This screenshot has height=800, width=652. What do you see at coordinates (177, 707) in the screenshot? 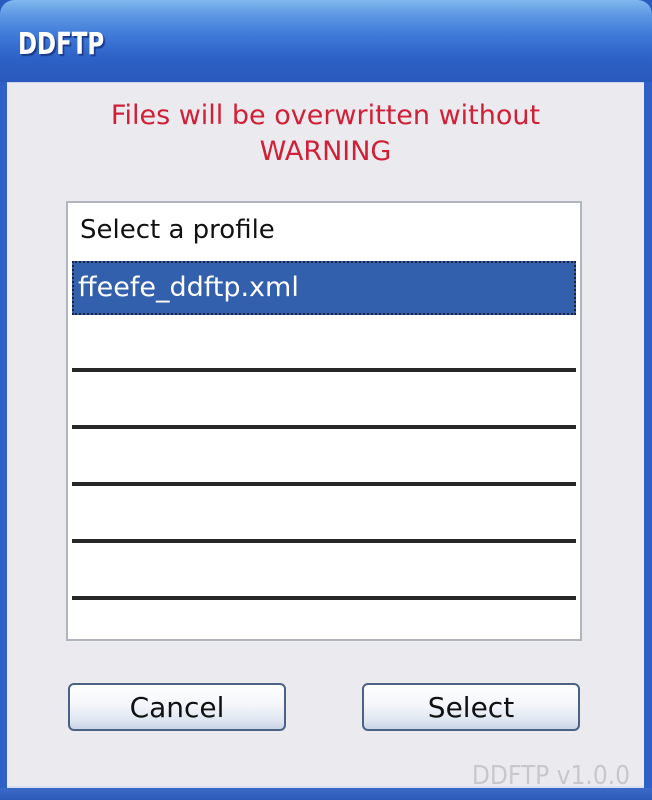
I see `cancel-button: Cancel` at bounding box center [177, 707].